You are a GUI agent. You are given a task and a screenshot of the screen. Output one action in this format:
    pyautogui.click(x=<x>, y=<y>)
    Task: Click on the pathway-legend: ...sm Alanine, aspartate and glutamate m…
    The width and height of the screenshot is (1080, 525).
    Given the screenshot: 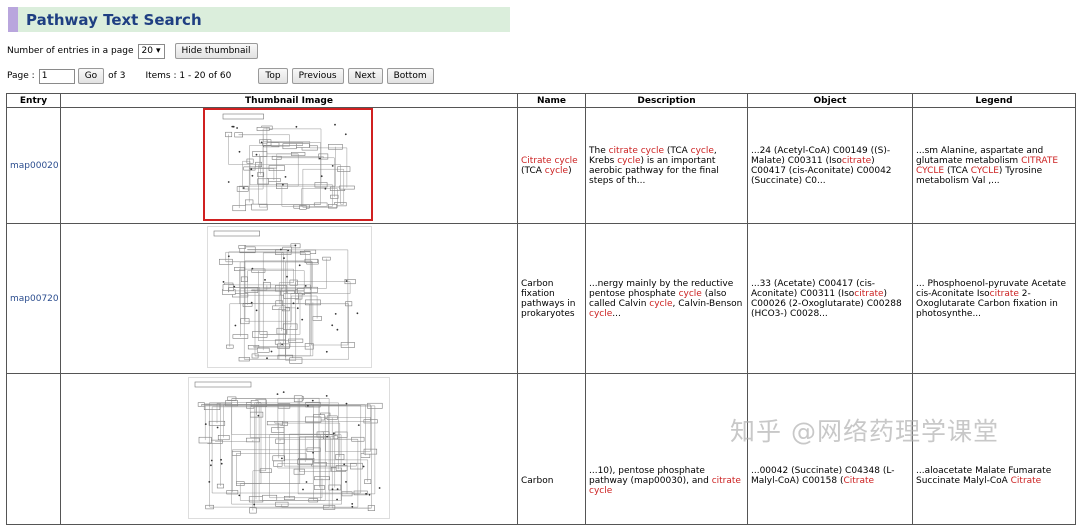 What is the action you would take?
    pyautogui.click(x=994, y=165)
    